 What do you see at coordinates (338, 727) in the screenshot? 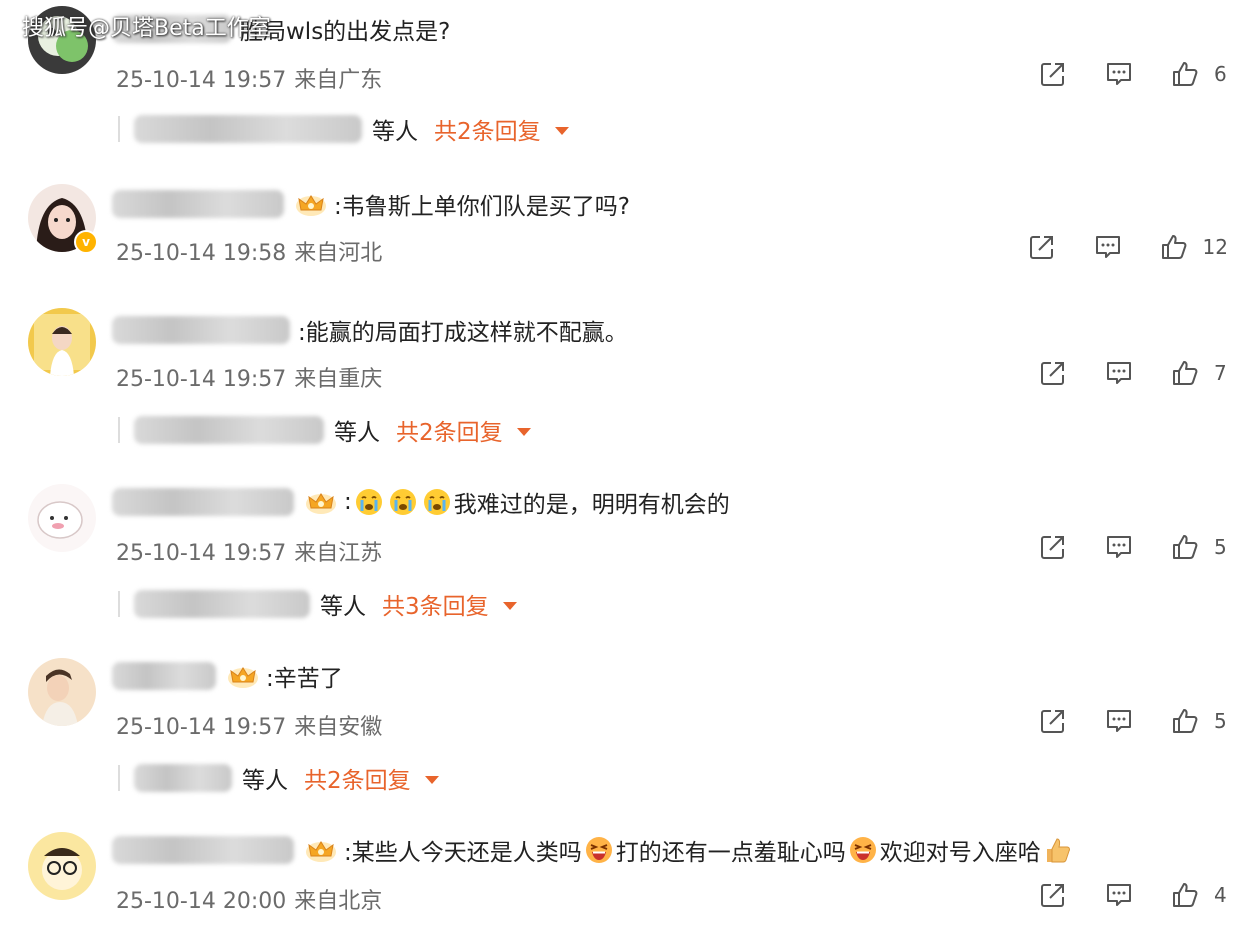
I see `comment-location: 来自安徽` at bounding box center [338, 727].